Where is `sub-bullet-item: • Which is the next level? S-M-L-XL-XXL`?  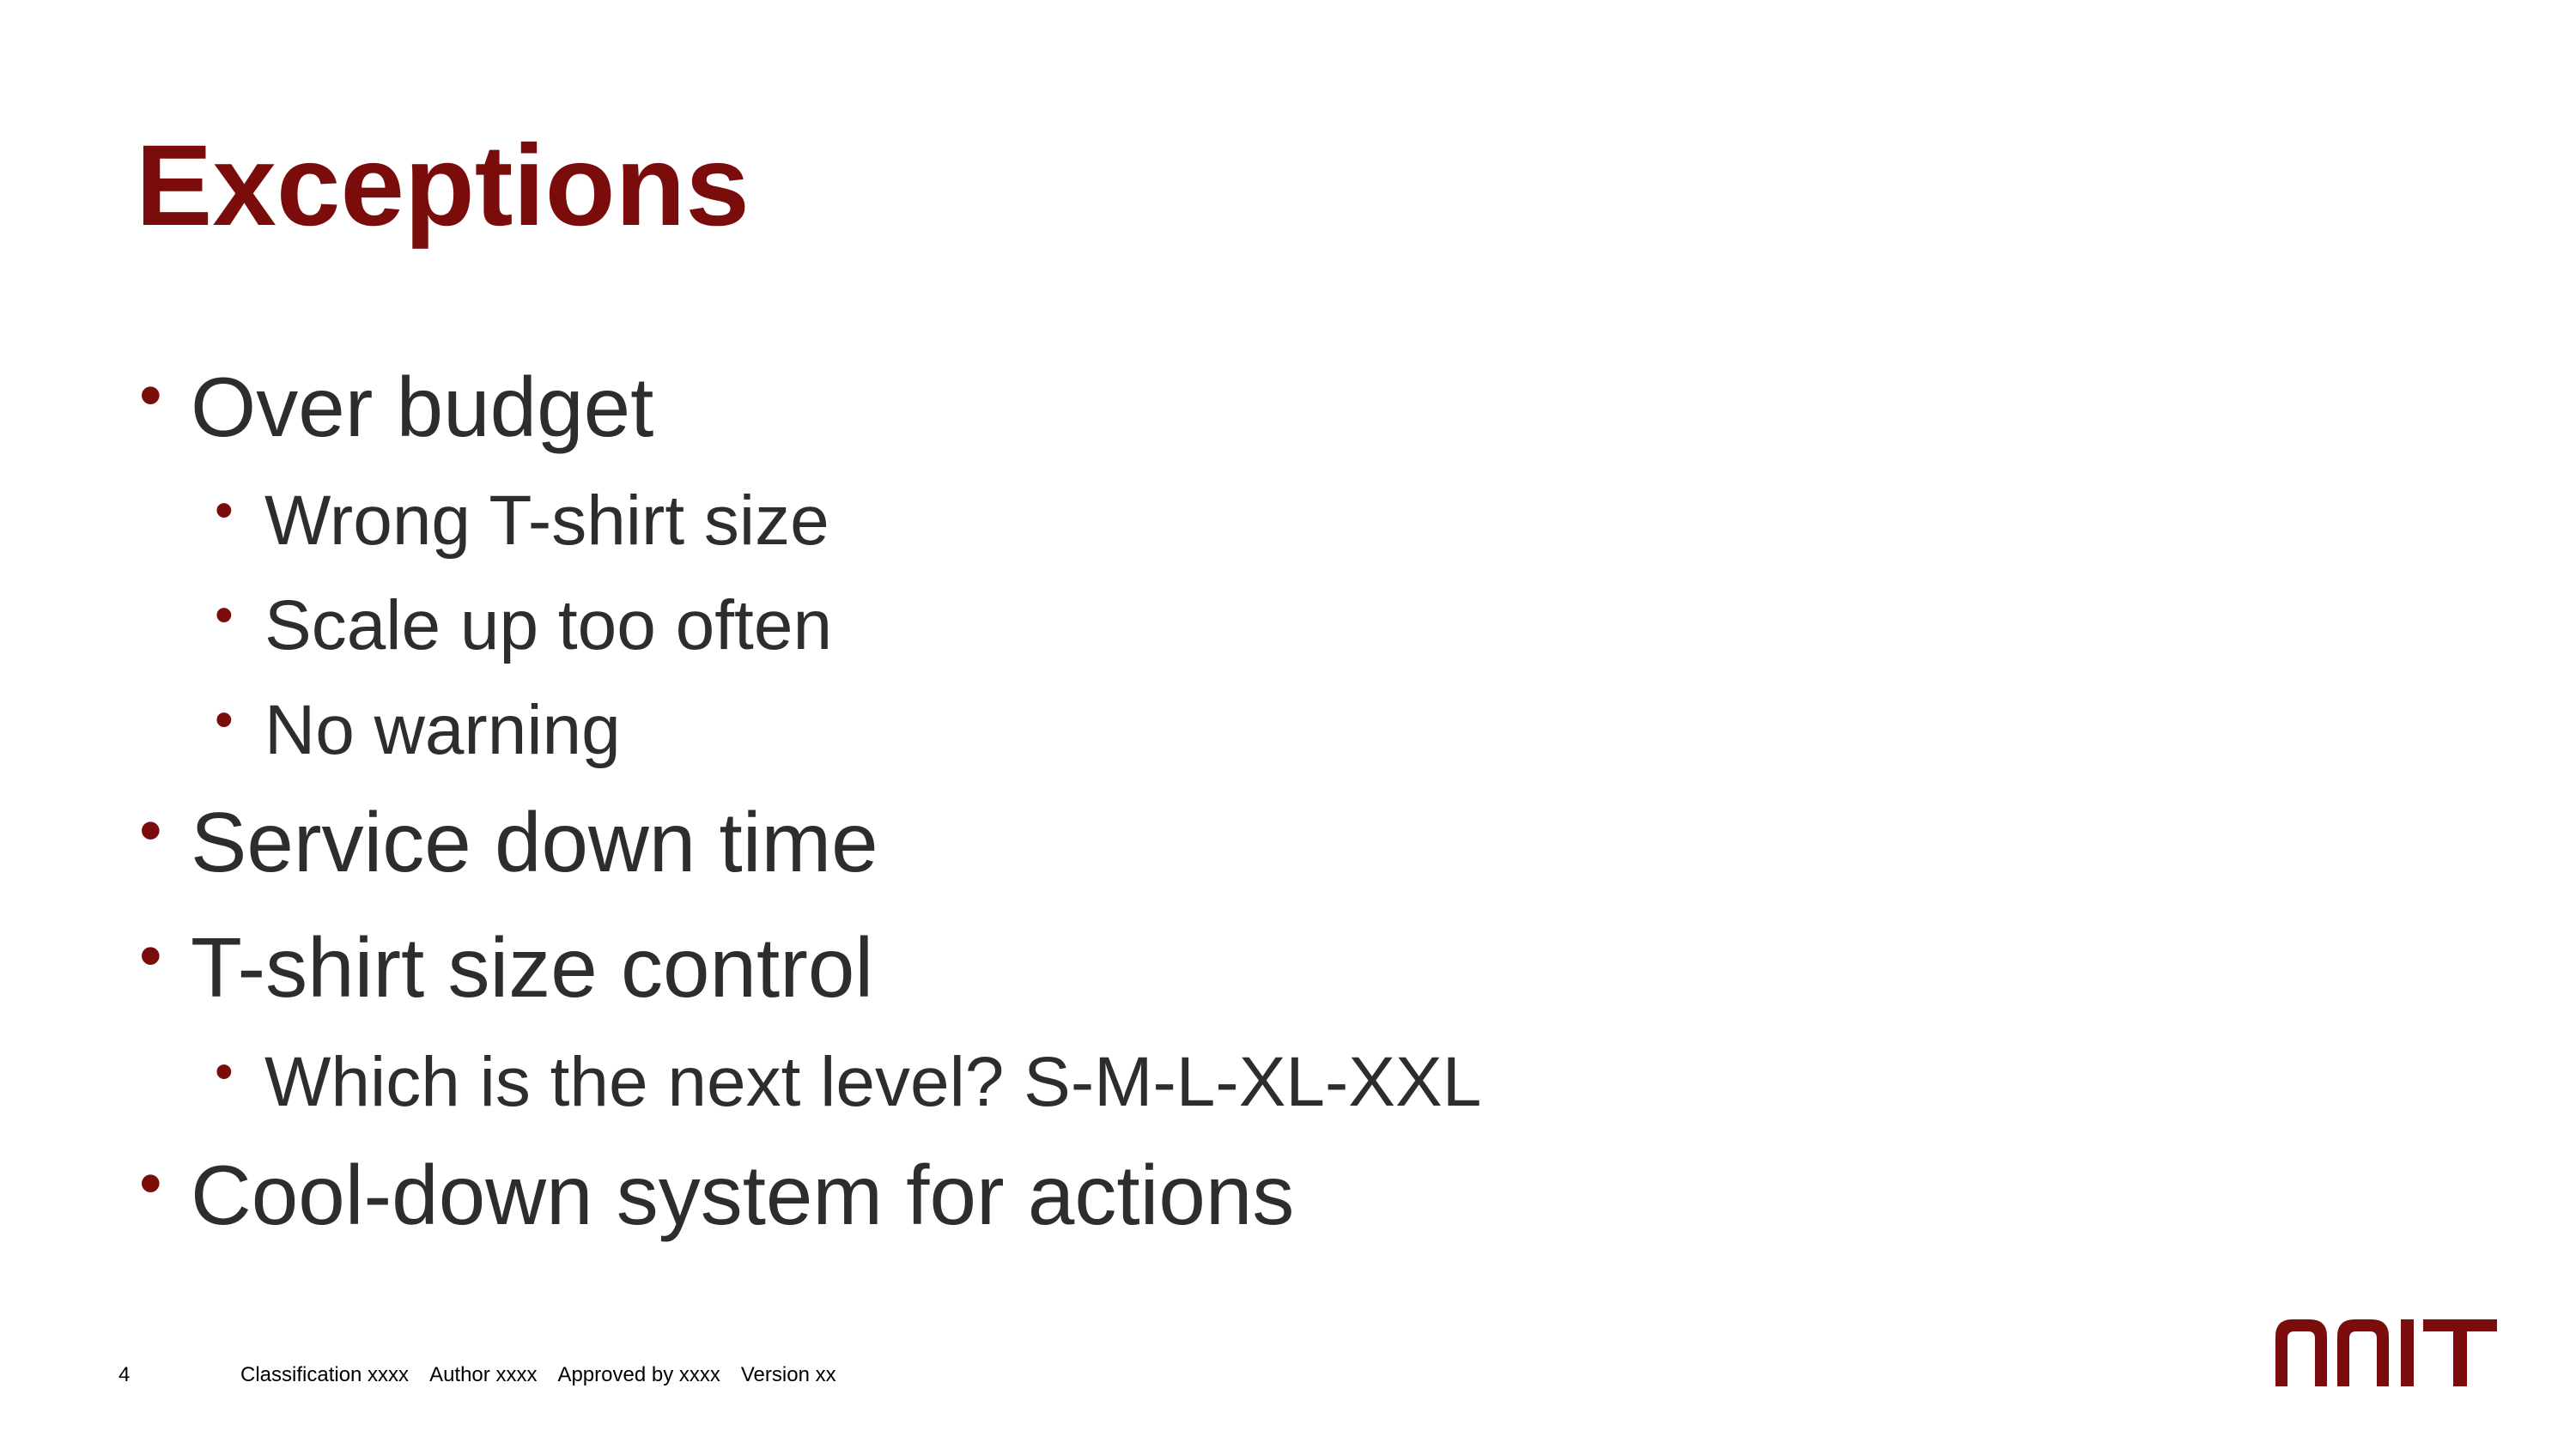
sub-bullet-item: • Which is the next level? S-M-L-XL-XXL is located at coordinates (848, 1082).